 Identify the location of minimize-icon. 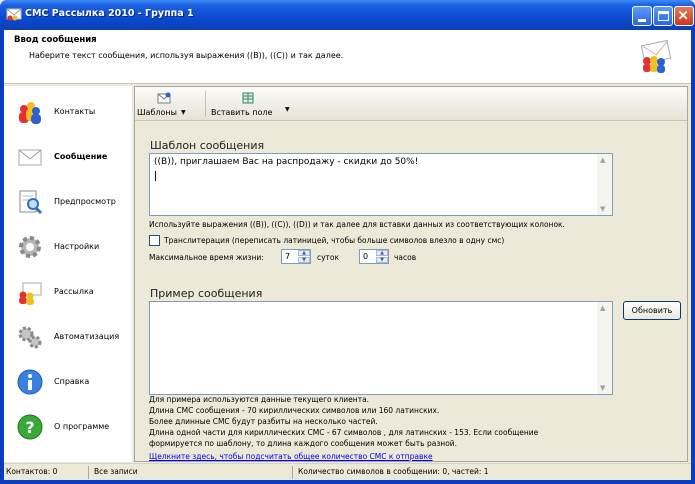
(642, 20).